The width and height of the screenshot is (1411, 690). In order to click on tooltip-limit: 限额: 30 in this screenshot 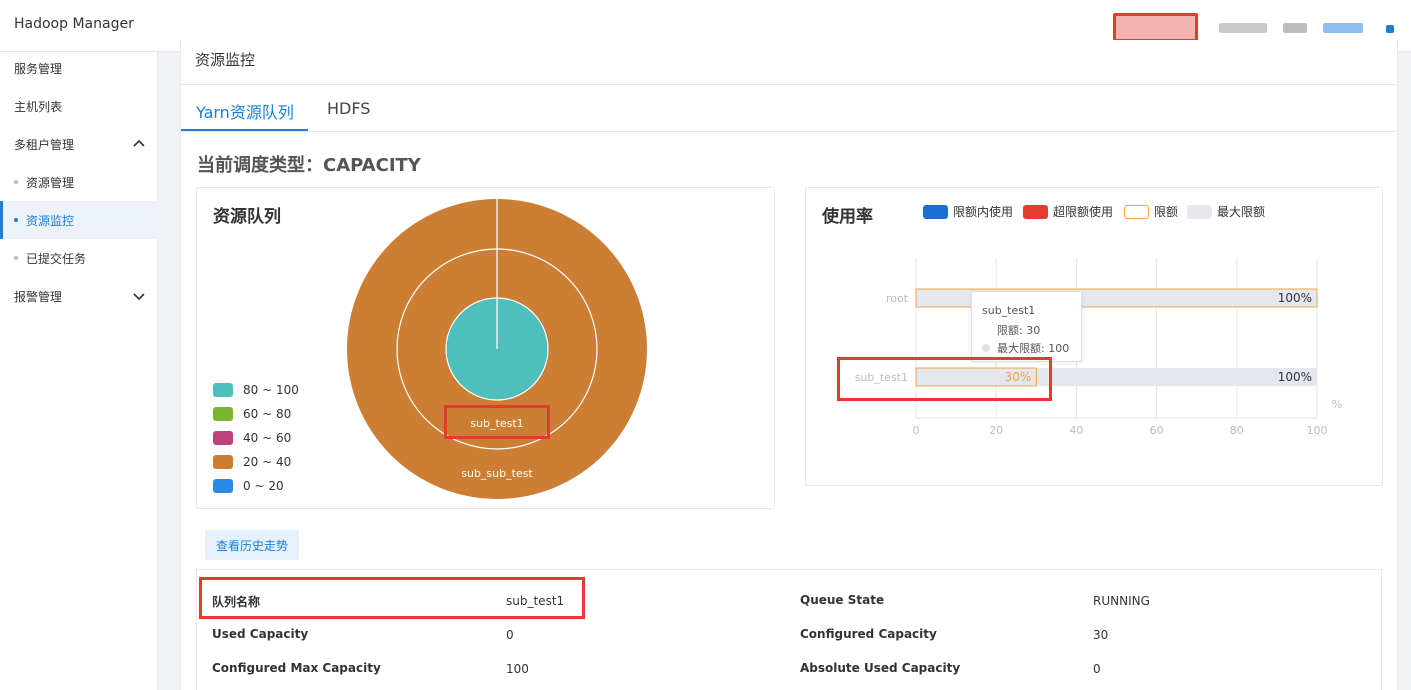, I will do `click(1019, 330)`.